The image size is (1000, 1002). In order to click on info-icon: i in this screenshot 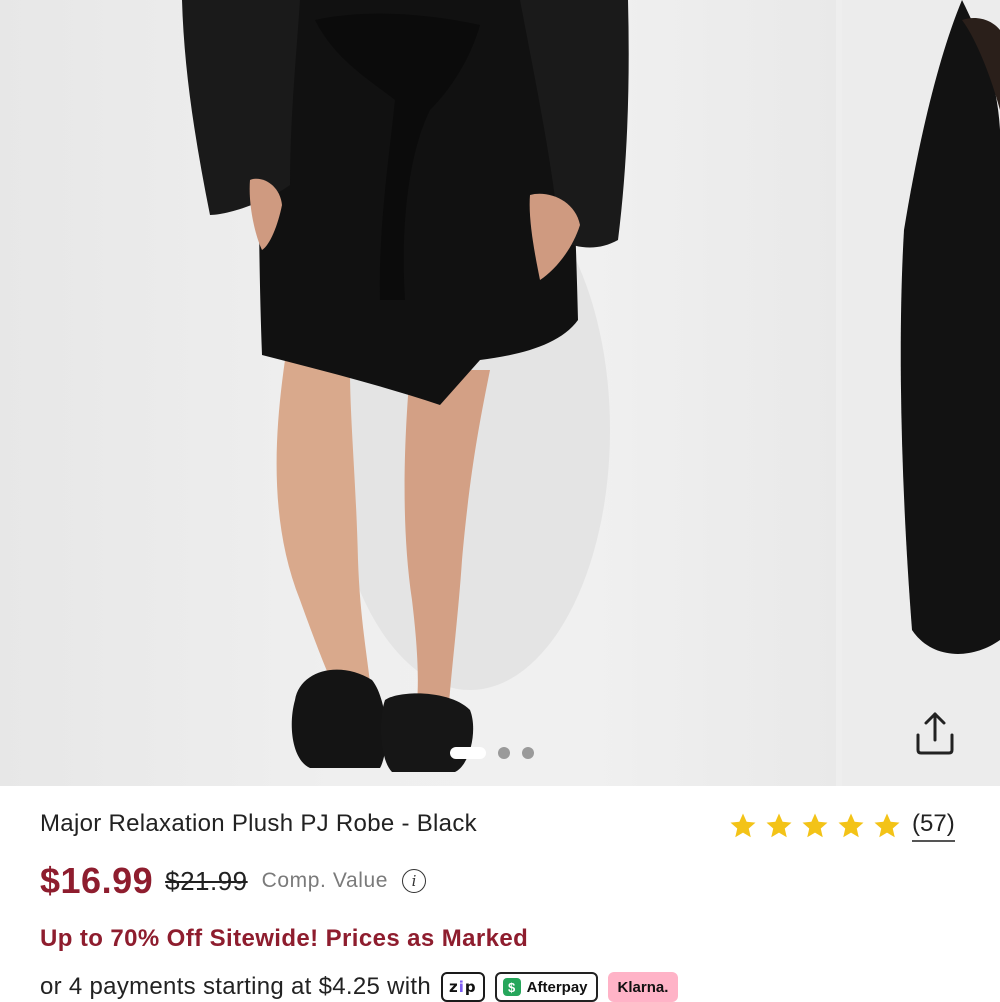, I will do `click(414, 881)`.